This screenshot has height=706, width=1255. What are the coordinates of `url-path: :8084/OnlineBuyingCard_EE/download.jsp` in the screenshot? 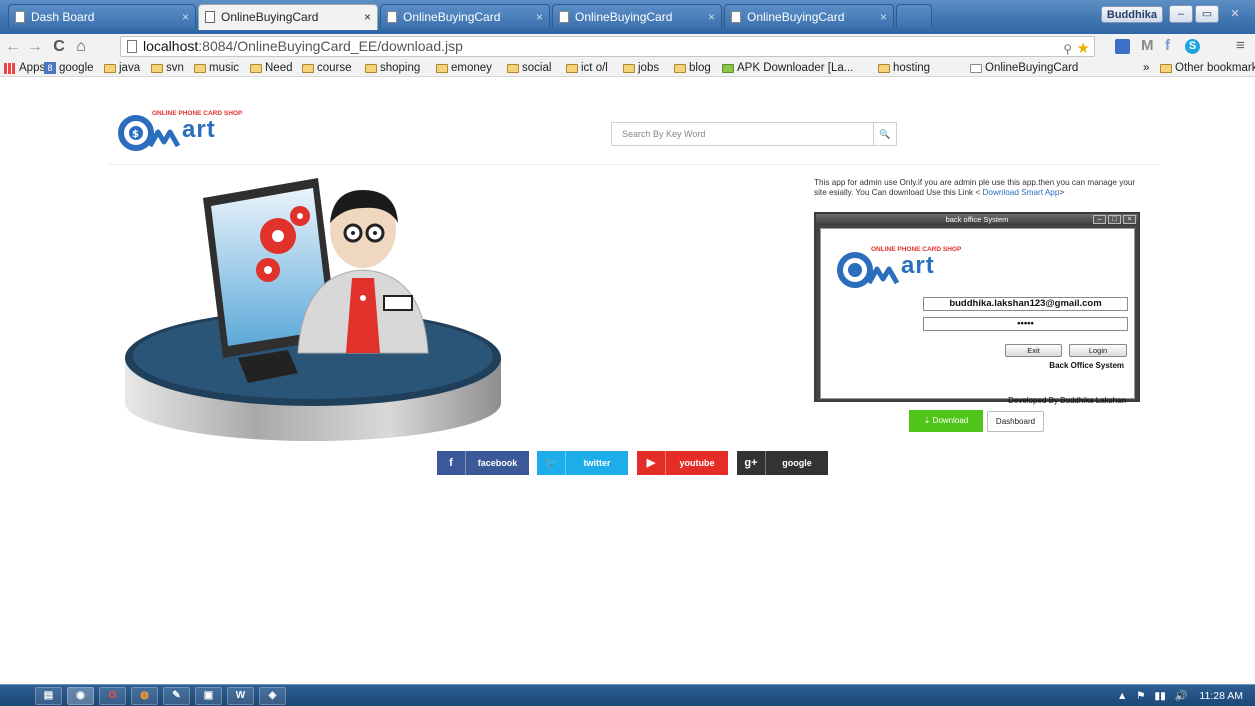 It's located at (330, 46).